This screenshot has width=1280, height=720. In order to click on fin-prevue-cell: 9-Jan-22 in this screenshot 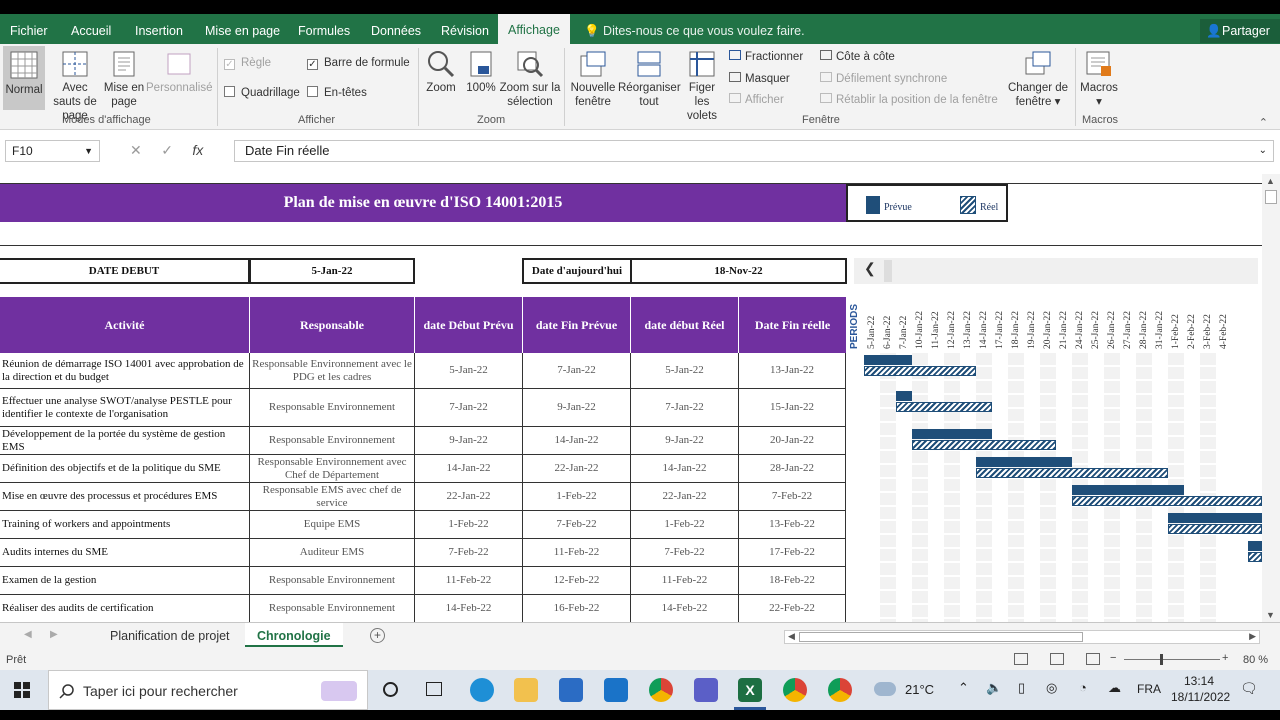, I will do `click(577, 407)`.